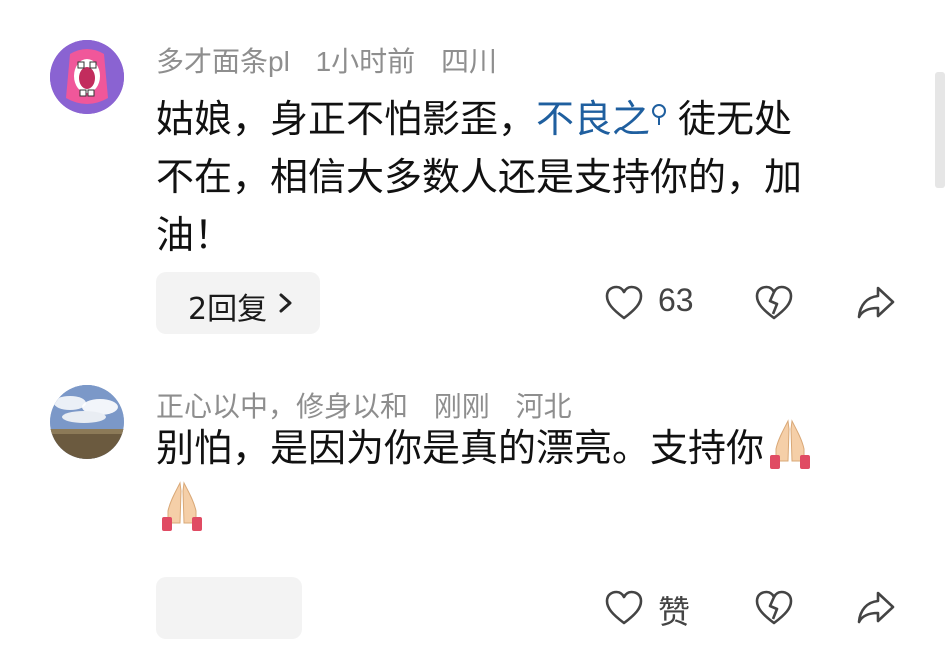 This screenshot has height=659, width=945. I want to click on reply-button, so click(229, 608).